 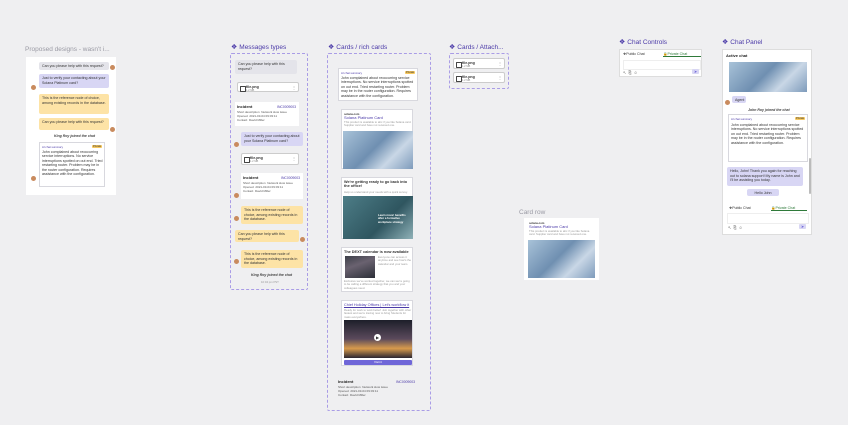 I want to click on timestamp: 10:04 pm PST, so click(x=270, y=282).